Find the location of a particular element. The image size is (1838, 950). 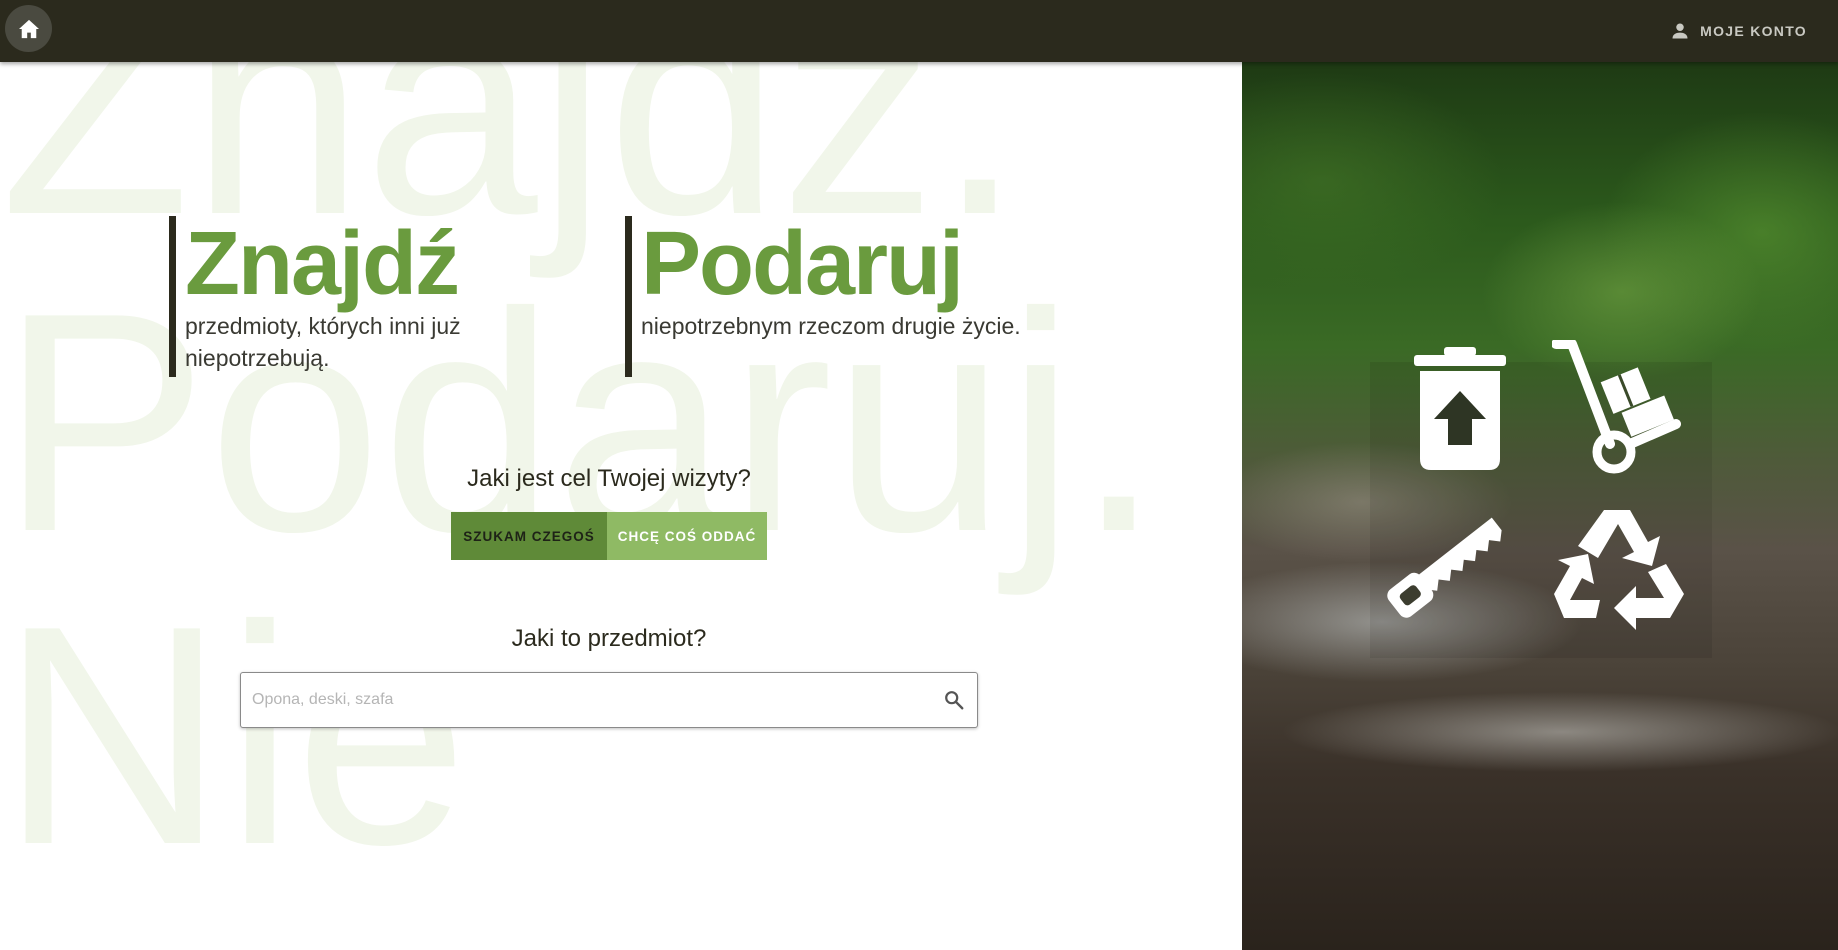

give-something-button: CHCĘ COŚ ODDAĆ is located at coordinates (687, 536).